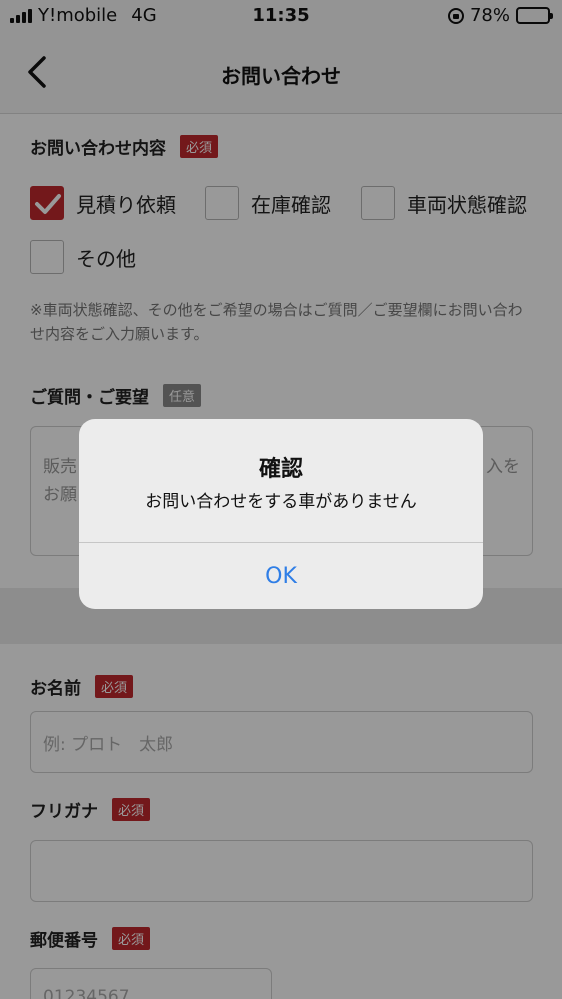 The height and width of the screenshot is (999, 562). Describe the element at coordinates (281, 514) in the screenshot. I see `confirm-alert: 確認 お問い合わせをする車がありません OK` at that location.